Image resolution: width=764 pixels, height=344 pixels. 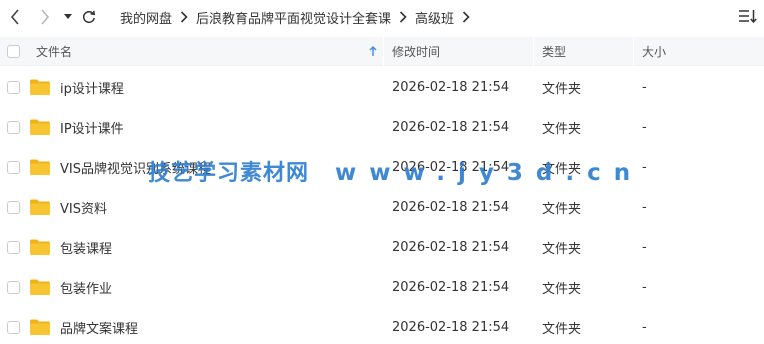 I want to click on select-all-checkbox, so click(x=13, y=51).